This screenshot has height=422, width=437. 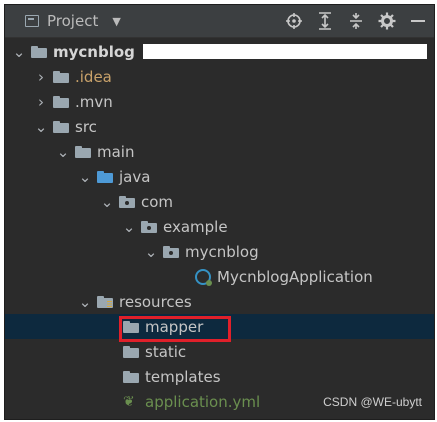 What do you see at coordinates (219, 21) in the screenshot?
I see `project-toolbar: Project ▼` at bounding box center [219, 21].